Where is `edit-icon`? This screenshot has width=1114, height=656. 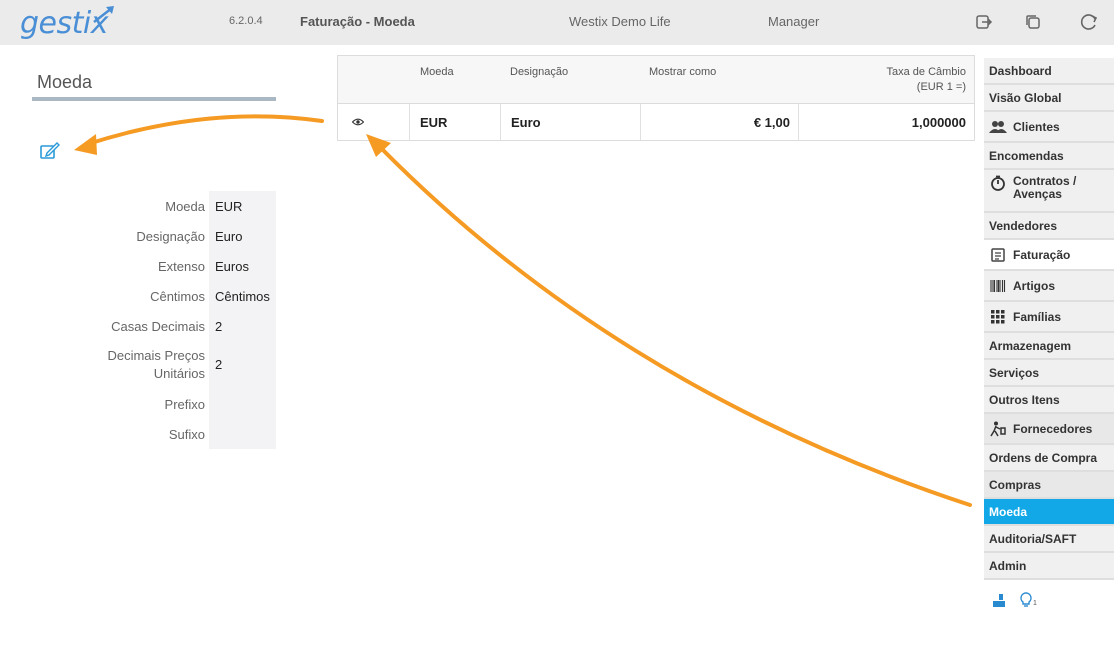 edit-icon is located at coordinates (50, 150).